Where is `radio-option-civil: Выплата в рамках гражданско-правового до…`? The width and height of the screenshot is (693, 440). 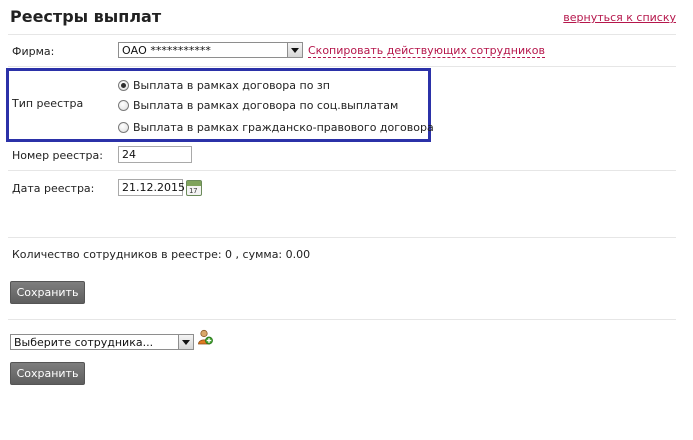
radio-option-civil: Выплата в рамках гражданско-правового до… is located at coordinates (276, 127).